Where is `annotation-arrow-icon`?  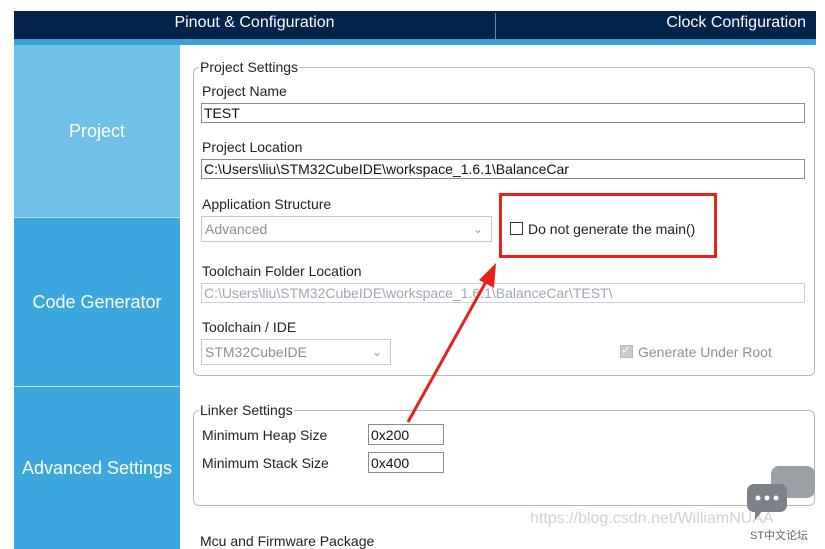
annotation-arrow-icon is located at coordinates (451, 343).